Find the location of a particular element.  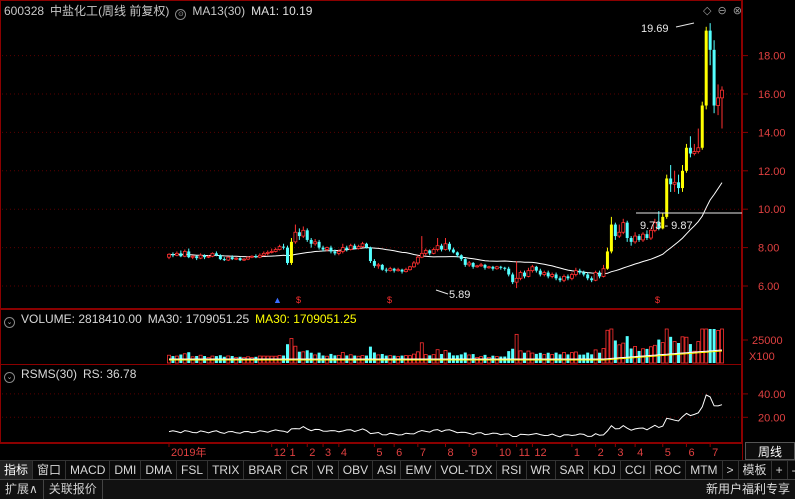

date-tick-label: 10 is located at coordinates (505, 453).